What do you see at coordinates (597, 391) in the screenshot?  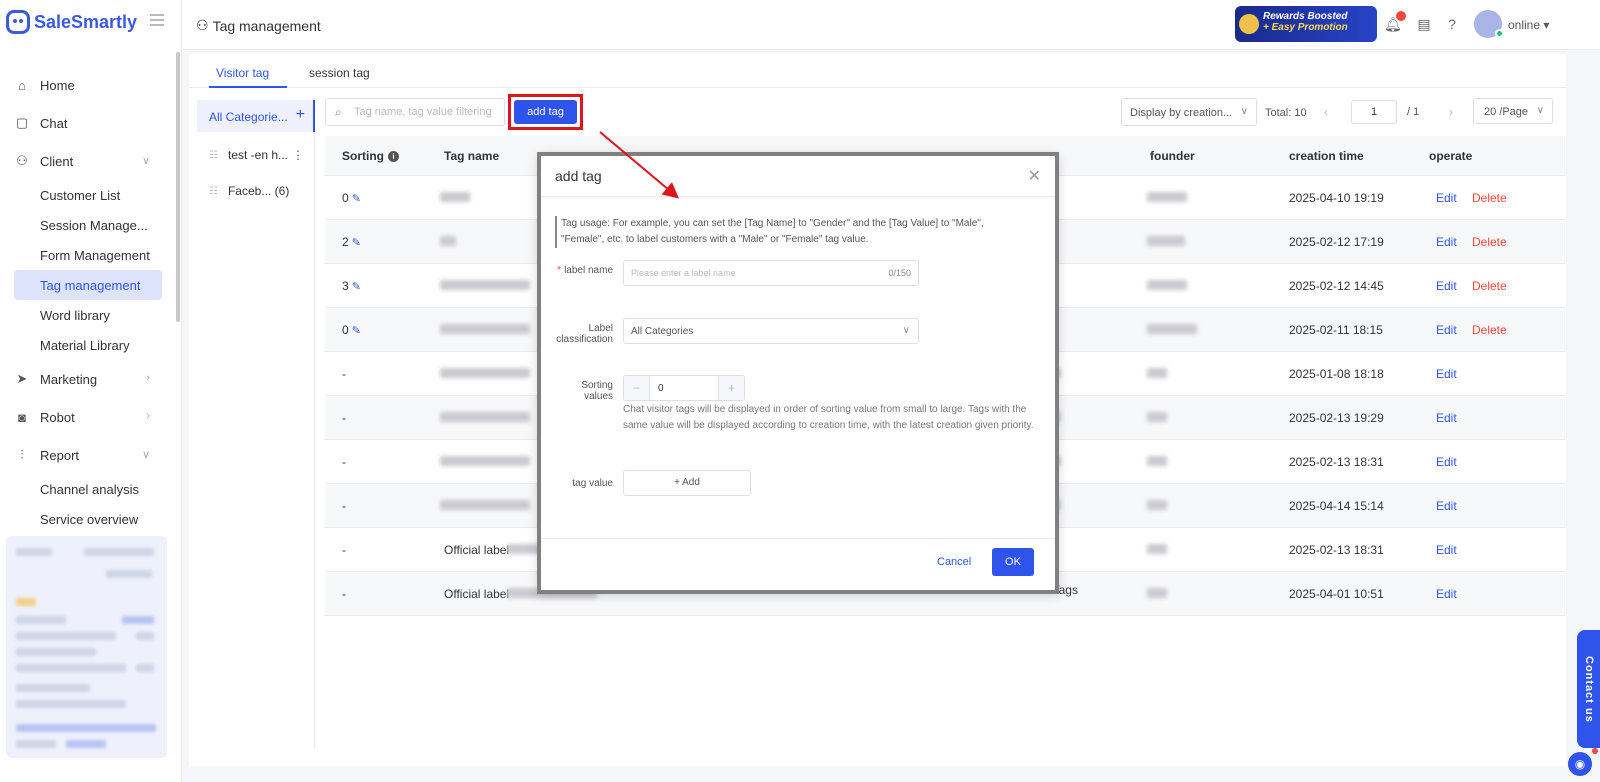 I see `sorting-values-label: Sorting values` at bounding box center [597, 391].